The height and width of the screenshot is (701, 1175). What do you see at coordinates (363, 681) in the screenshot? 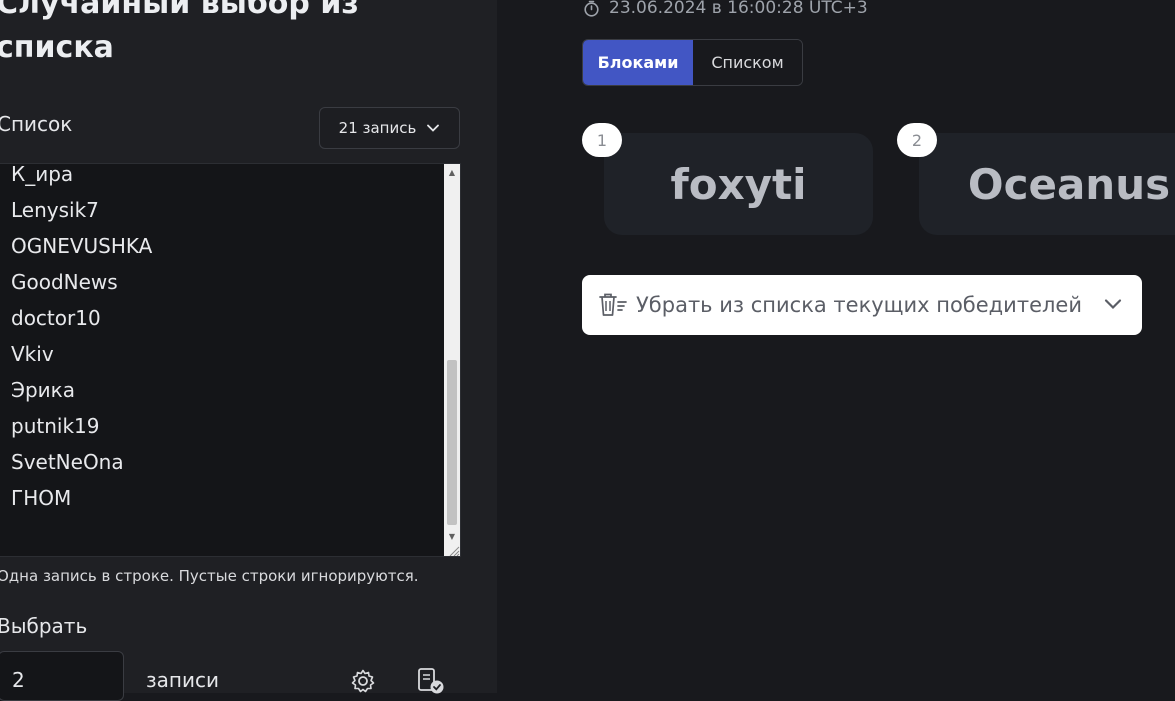
I see `settings-icon` at bounding box center [363, 681].